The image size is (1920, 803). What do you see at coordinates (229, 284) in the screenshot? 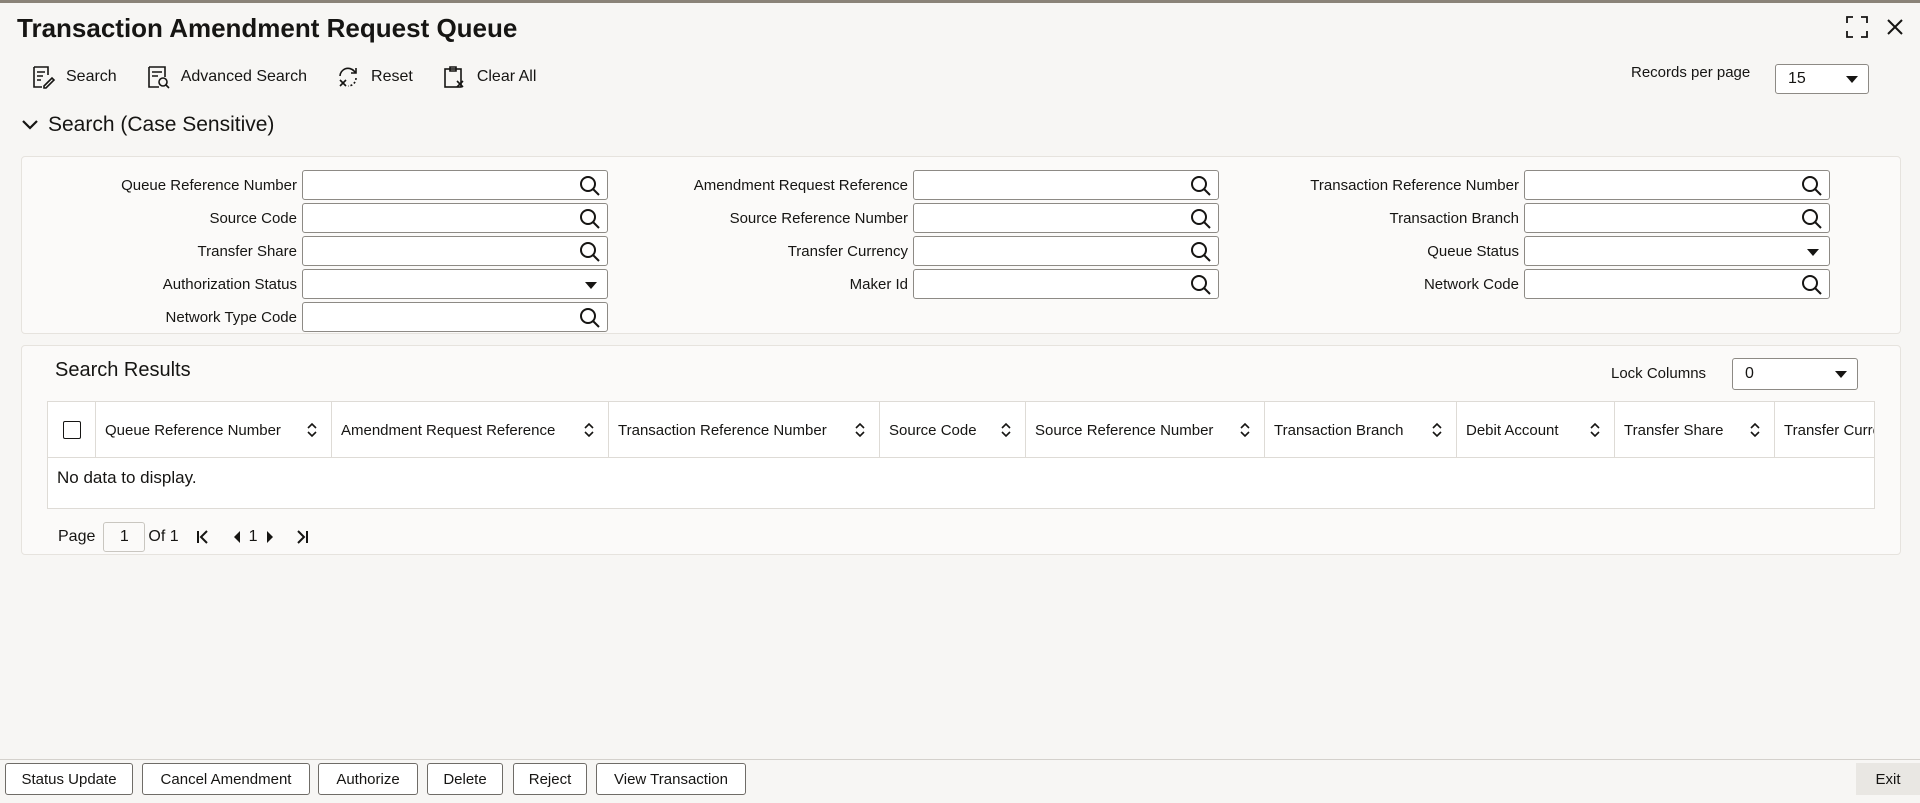
I see `authorization-status-label: Authorization Status` at bounding box center [229, 284].